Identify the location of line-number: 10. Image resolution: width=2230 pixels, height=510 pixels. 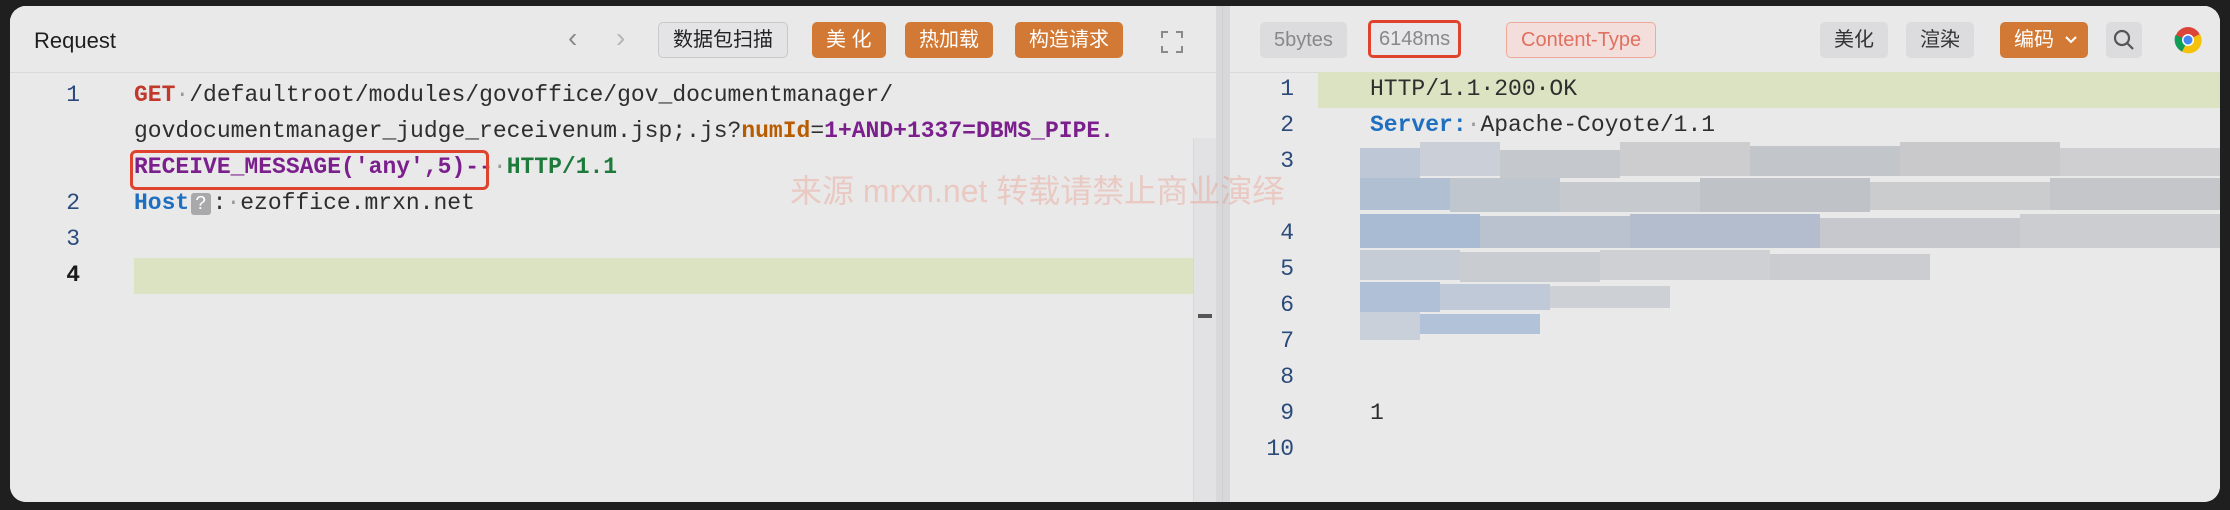
(1280, 449).